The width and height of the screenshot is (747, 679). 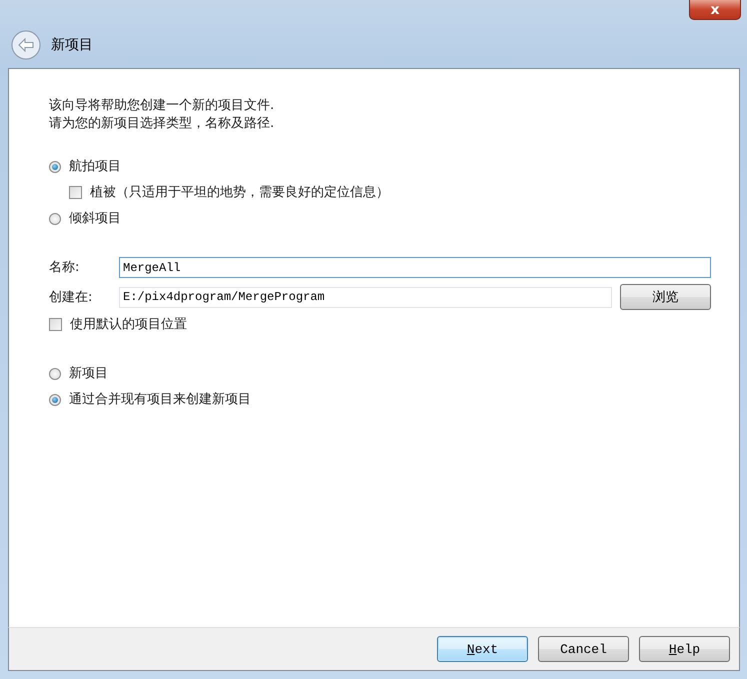 I want to click on checkbox-label: 使用默认的项目位置, so click(x=128, y=324).